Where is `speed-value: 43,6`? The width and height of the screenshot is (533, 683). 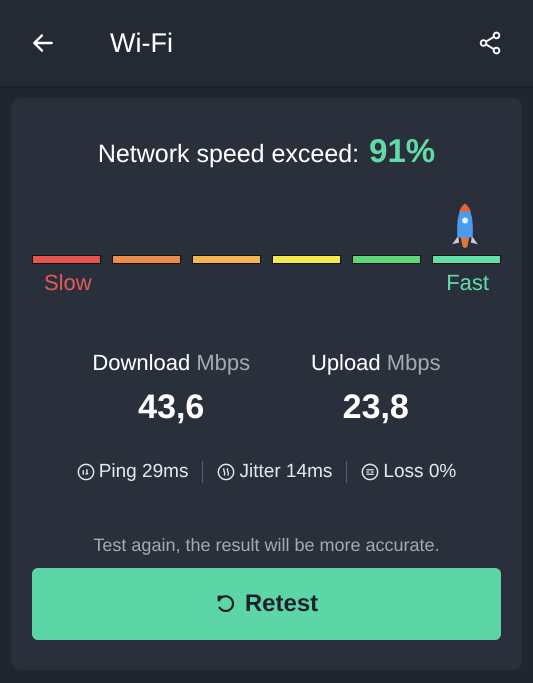 speed-value: 43,6 is located at coordinates (171, 407).